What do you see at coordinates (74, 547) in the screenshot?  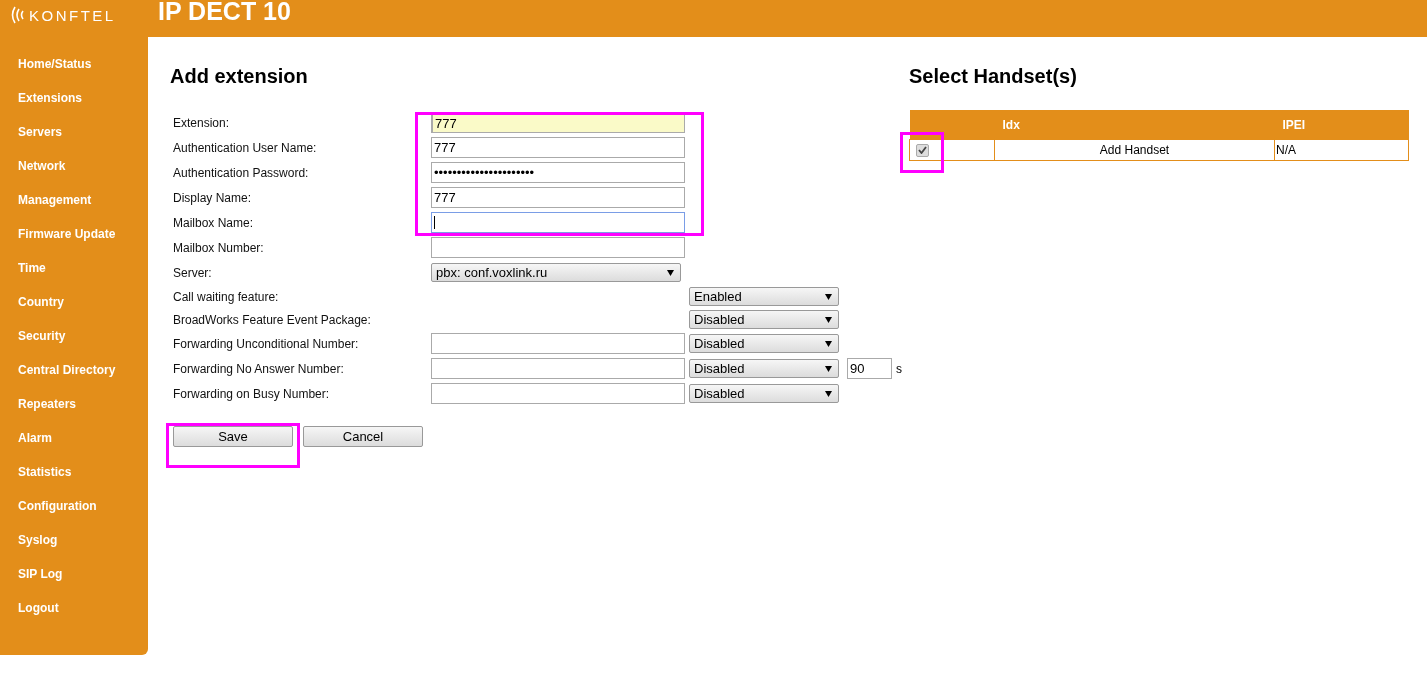 I see `nav-link: Syslog` at bounding box center [74, 547].